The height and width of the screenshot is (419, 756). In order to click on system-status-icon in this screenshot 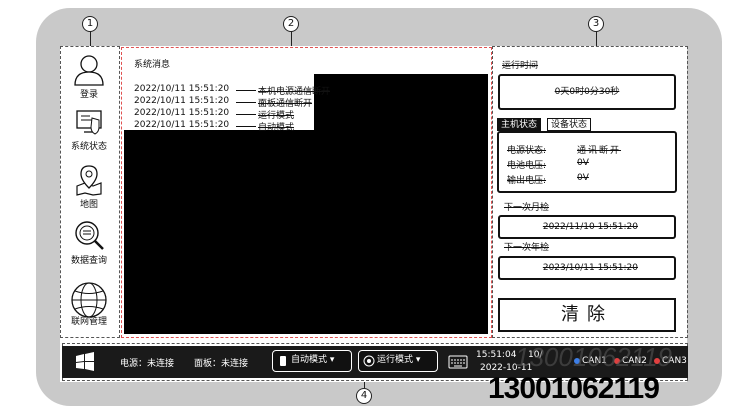, I will do `click(89, 122)`.